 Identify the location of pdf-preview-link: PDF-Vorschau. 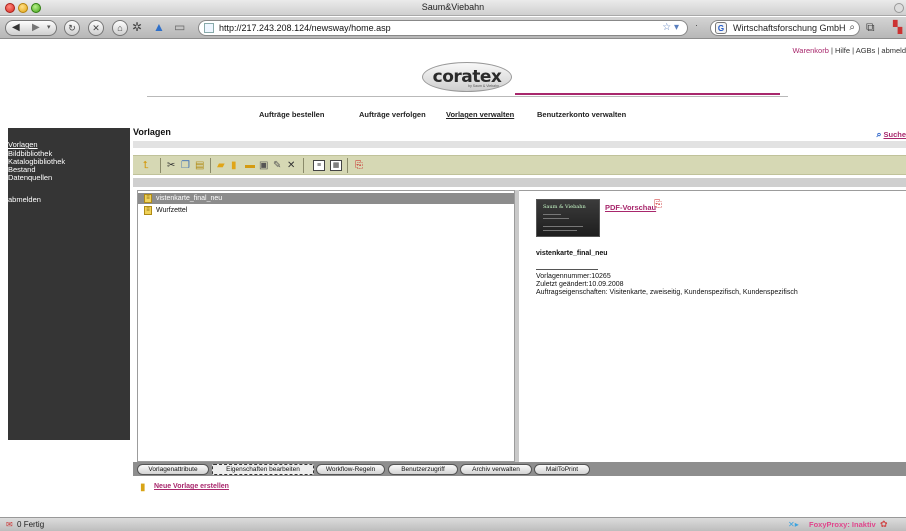
(630, 207).